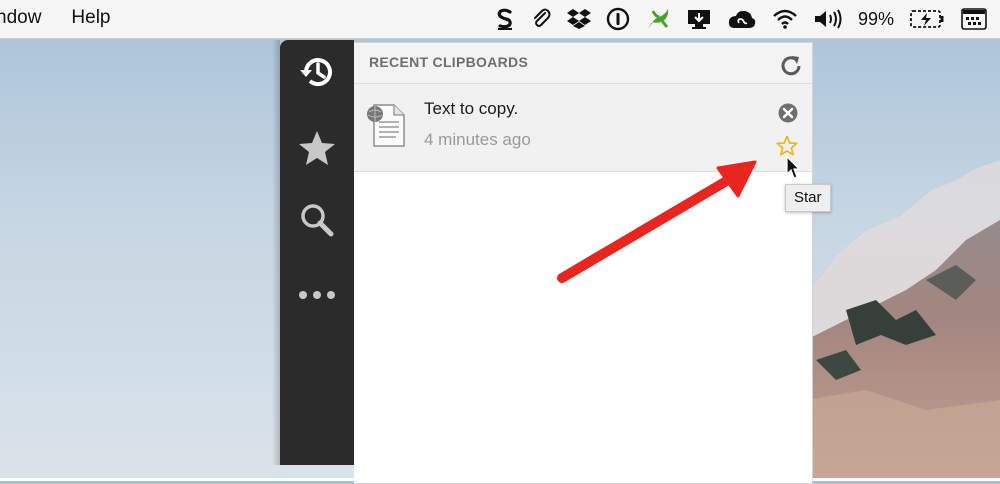 This screenshot has width=1000, height=484. What do you see at coordinates (583, 63) in the screenshot?
I see `panel-header: RECENT CLIPBOARDS` at bounding box center [583, 63].